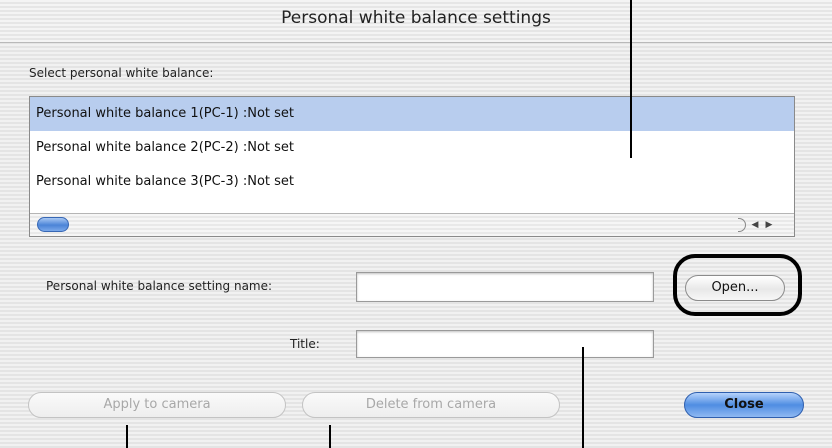 The width and height of the screenshot is (832, 448). Describe the element at coordinates (769, 225) in the screenshot. I see `scroll-right-icon: ▶` at that location.